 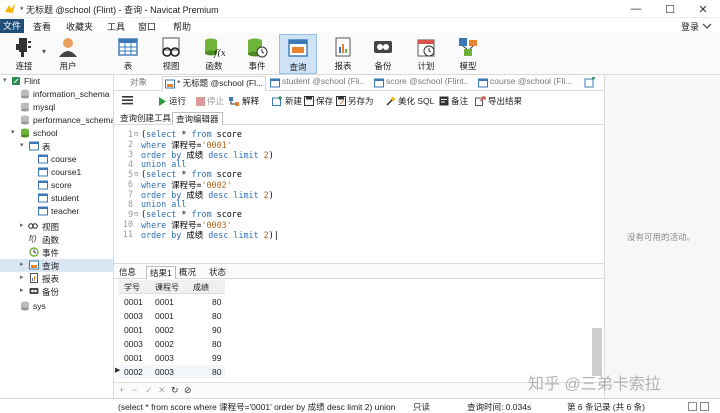 I want to click on minimize-button: —, so click(x=636, y=9).